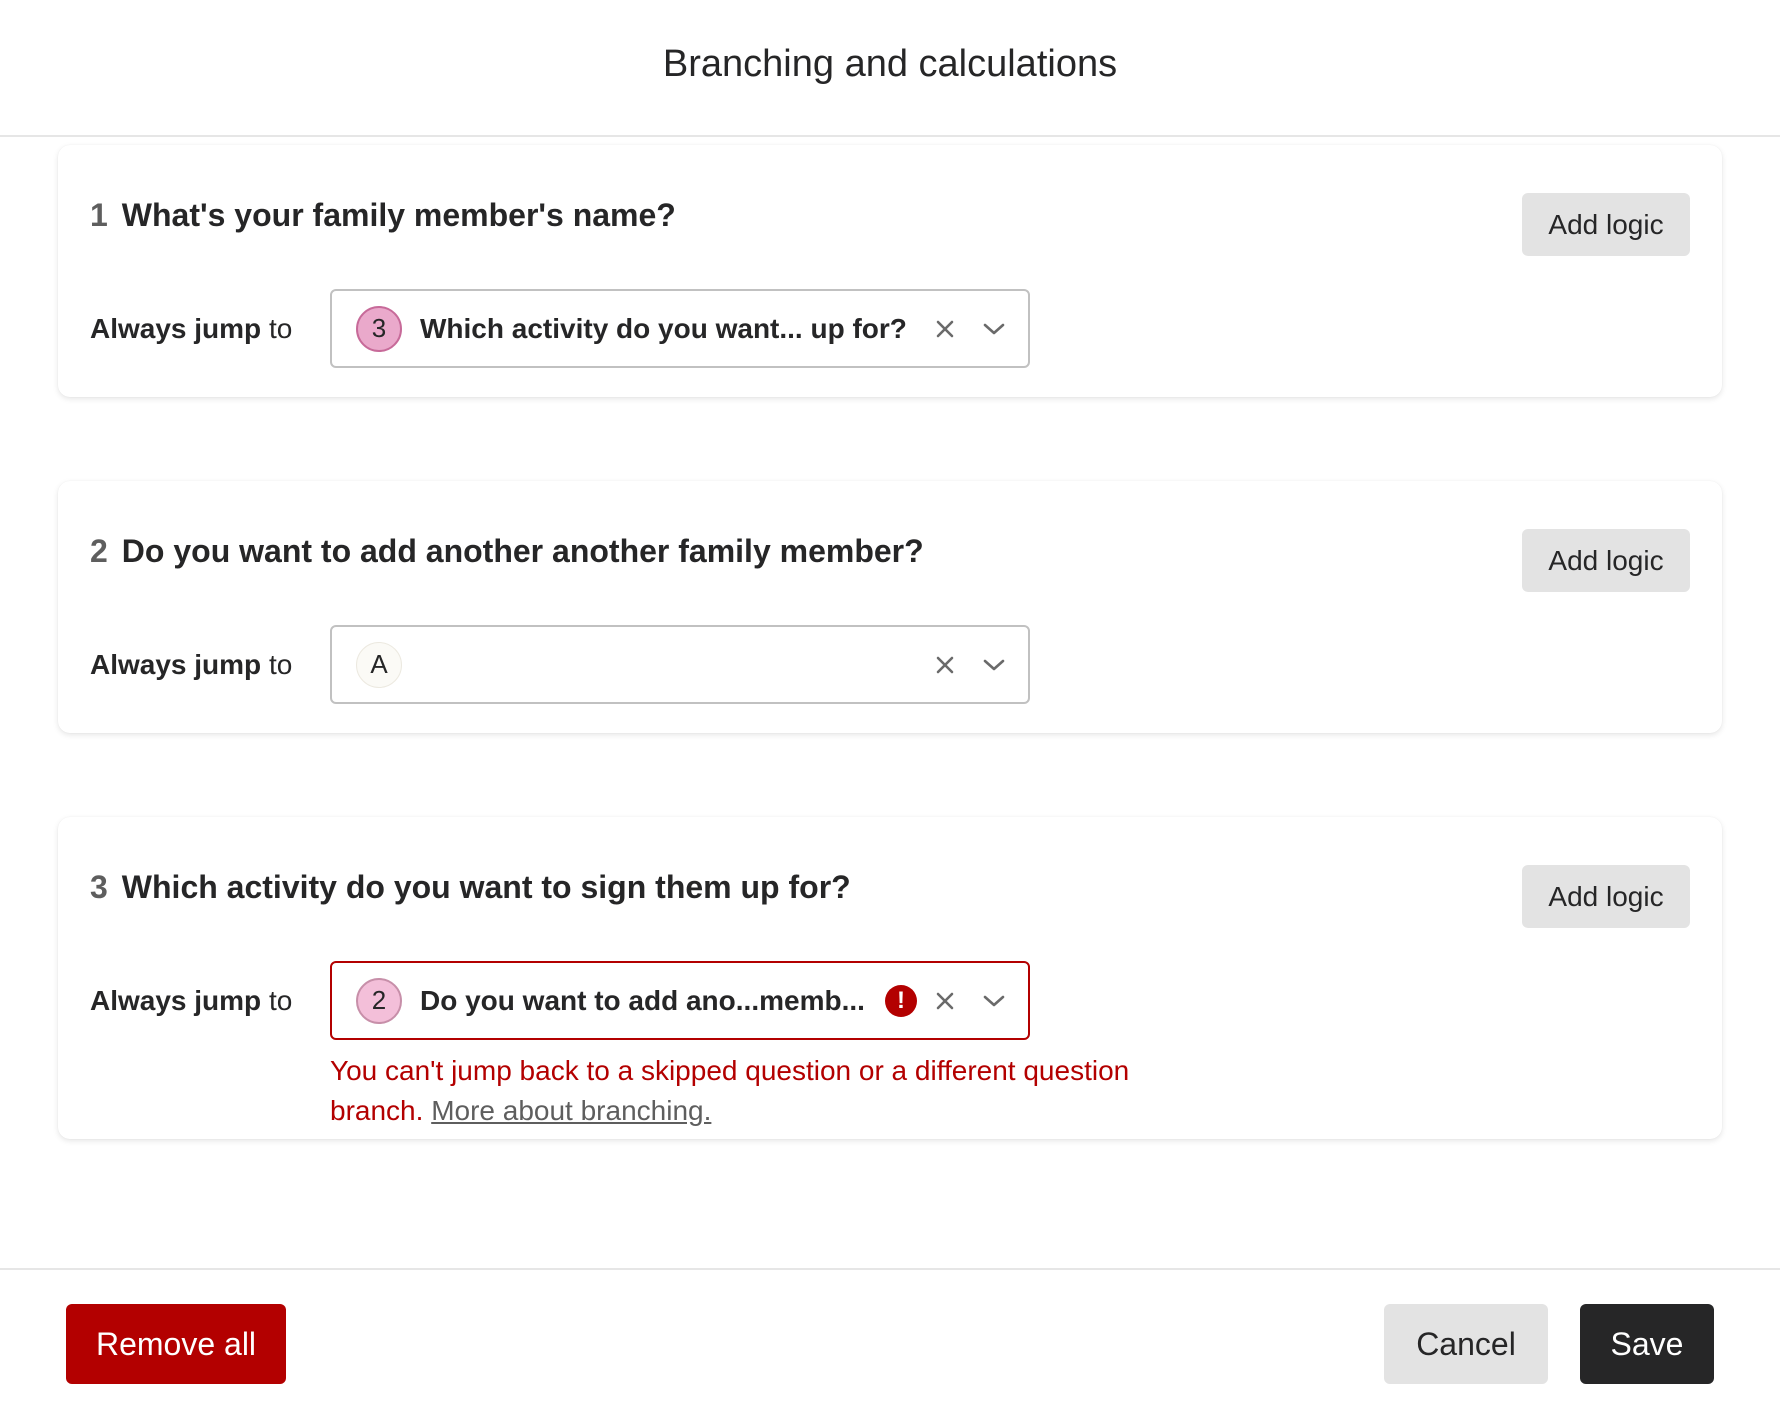  What do you see at coordinates (571, 1110) in the screenshot?
I see `more-about-branching-link: More about branching.` at bounding box center [571, 1110].